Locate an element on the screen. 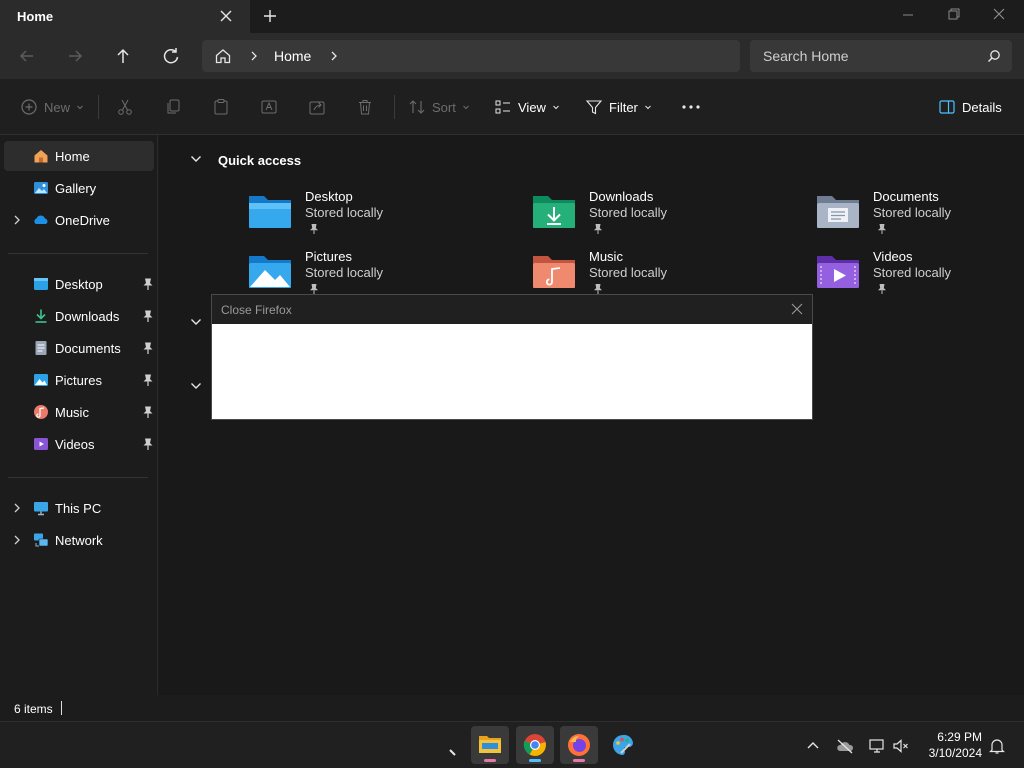  sidebar-item-label: Gallery is located at coordinates (76, 188).